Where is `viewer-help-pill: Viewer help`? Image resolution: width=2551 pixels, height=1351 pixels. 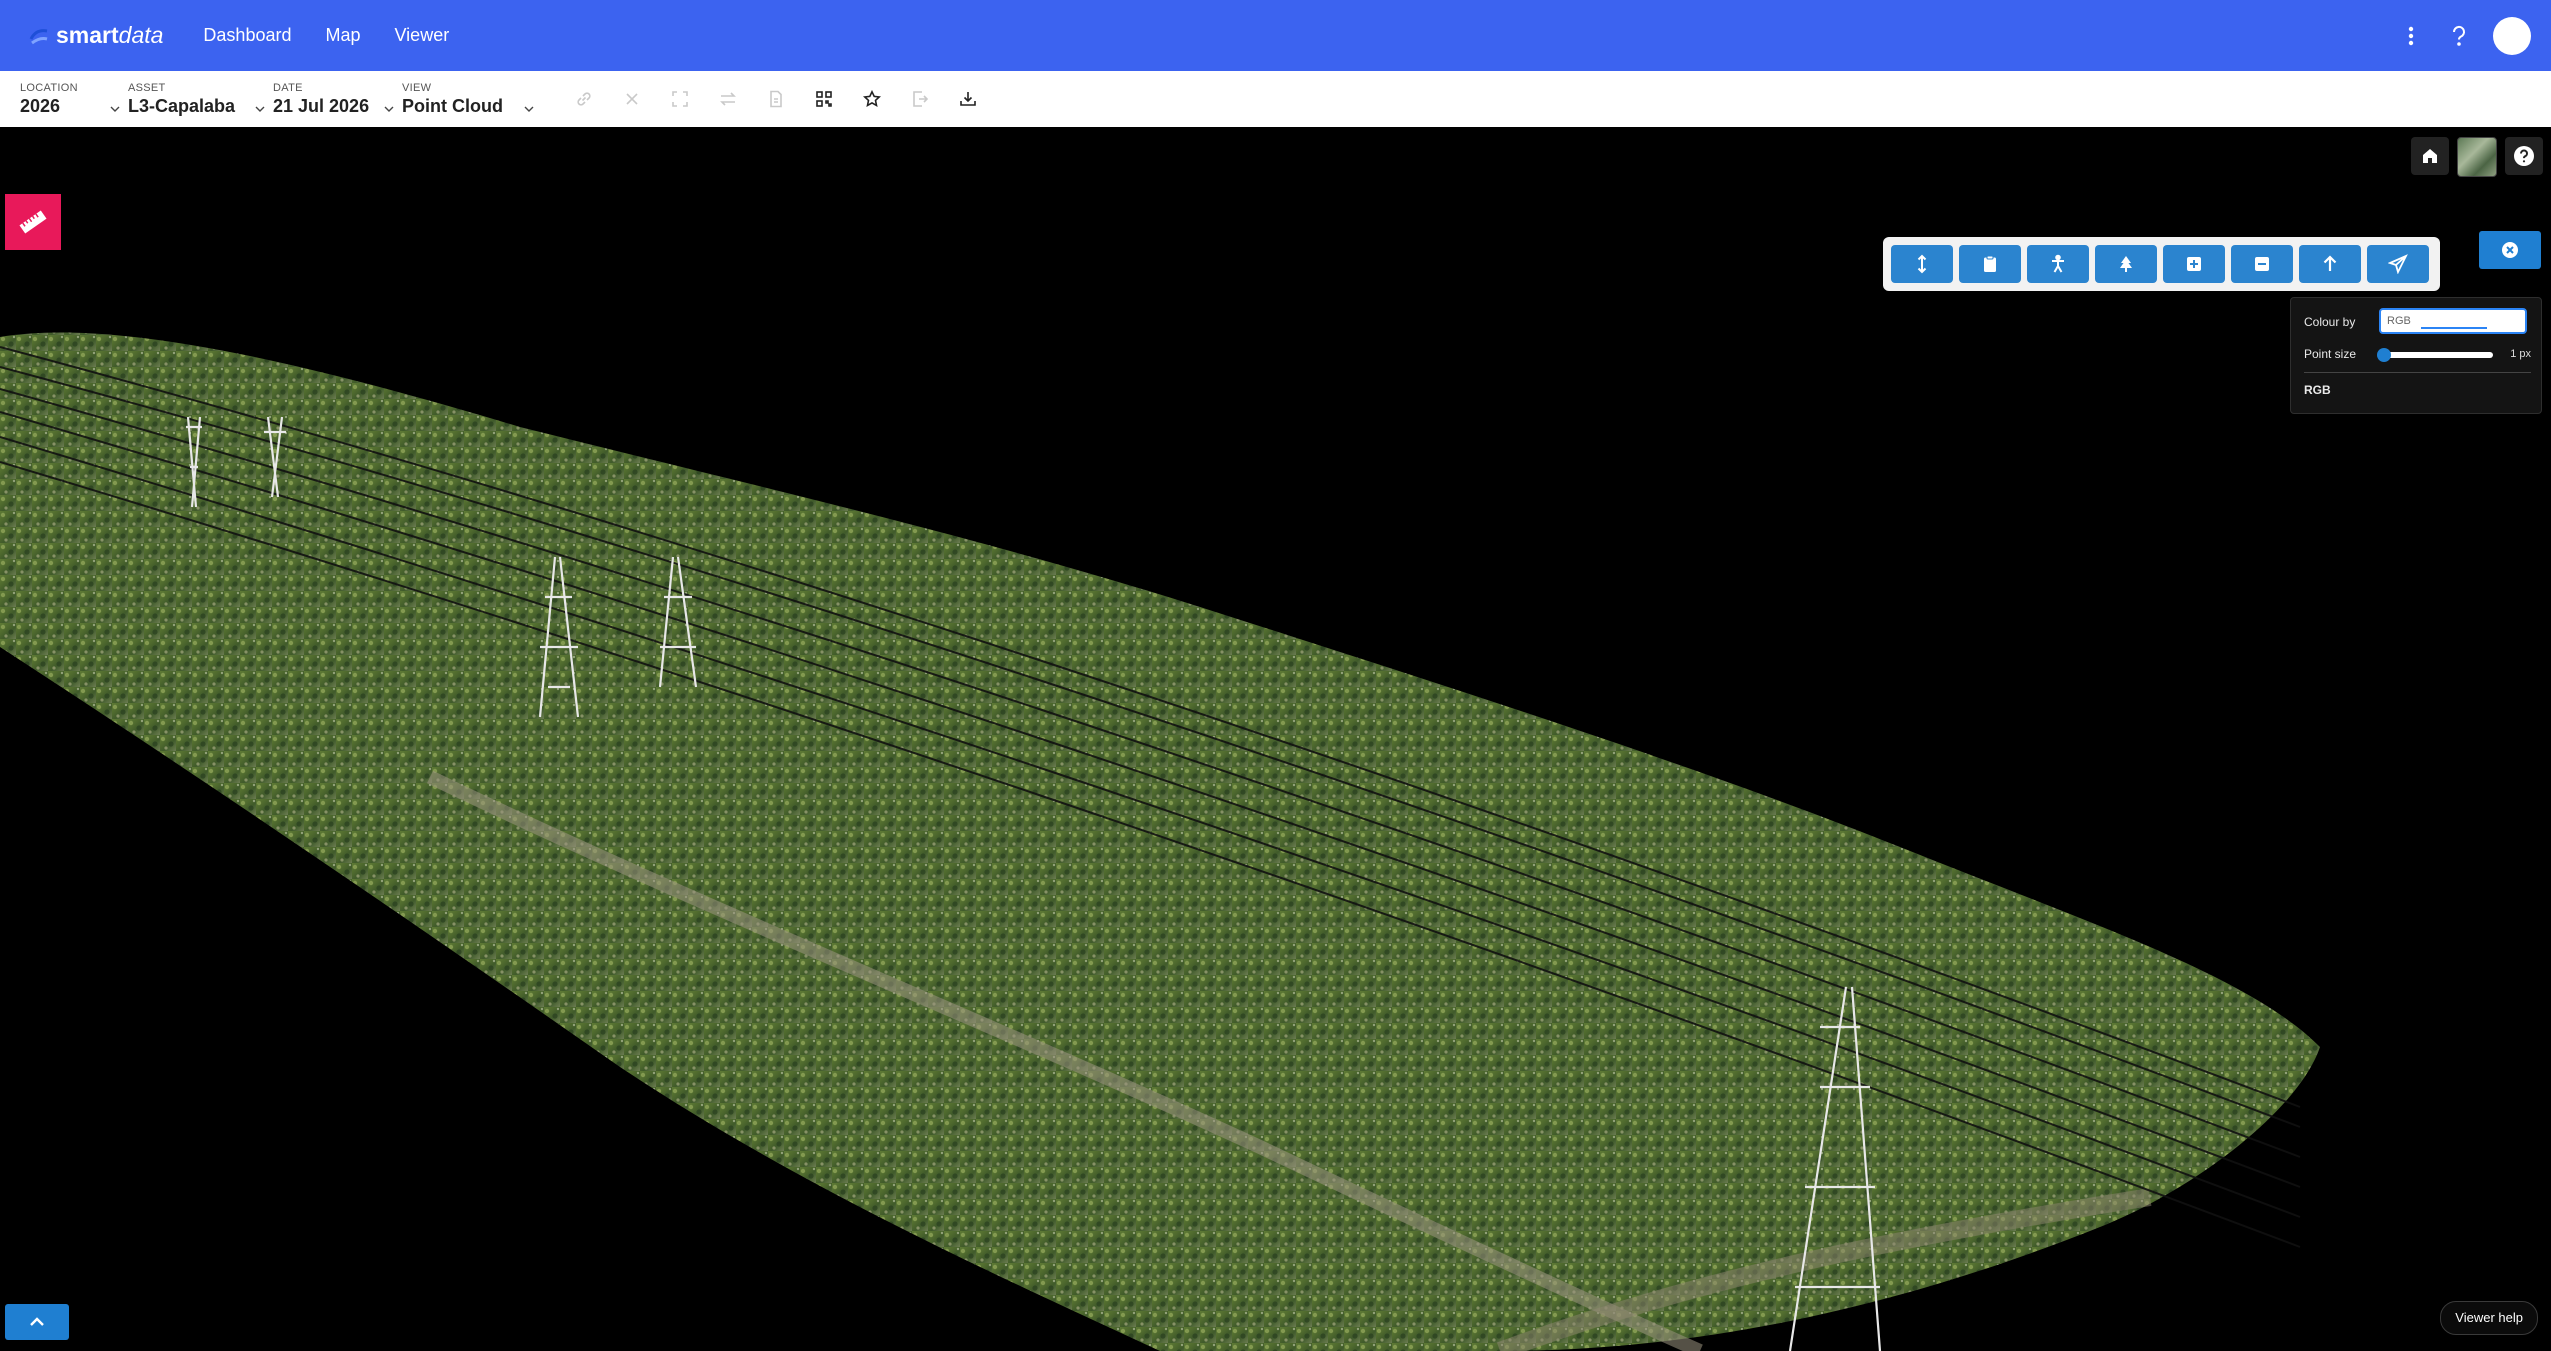
viewer-help-pill: Viewer help is located at coordinates (2489, 1318).